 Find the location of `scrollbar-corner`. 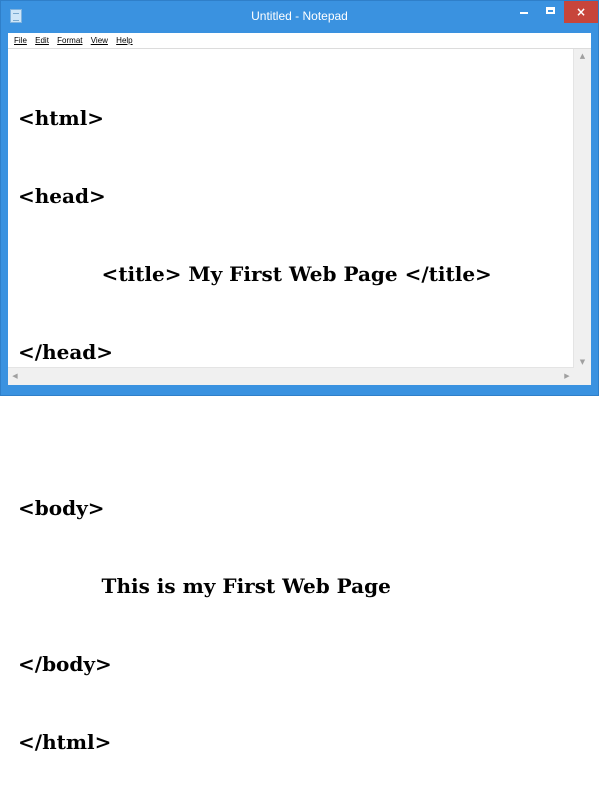

scrollbar-corner is located at coordinates (582, 376).